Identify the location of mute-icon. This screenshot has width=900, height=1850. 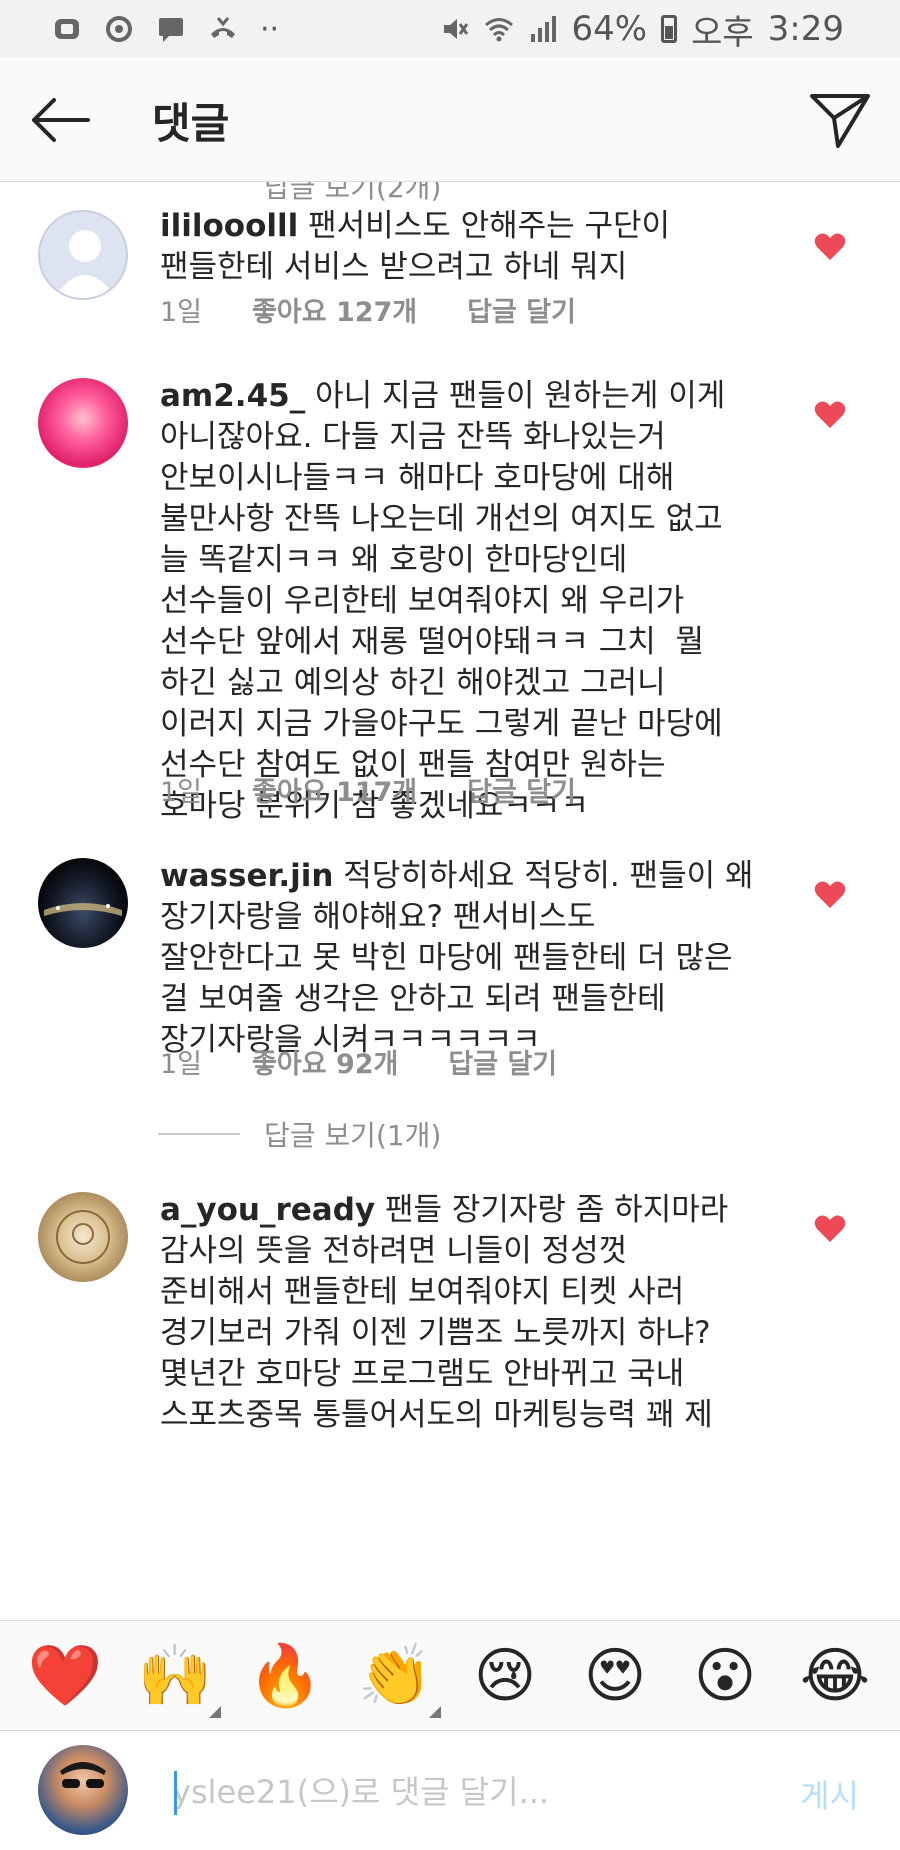
(455, 29).